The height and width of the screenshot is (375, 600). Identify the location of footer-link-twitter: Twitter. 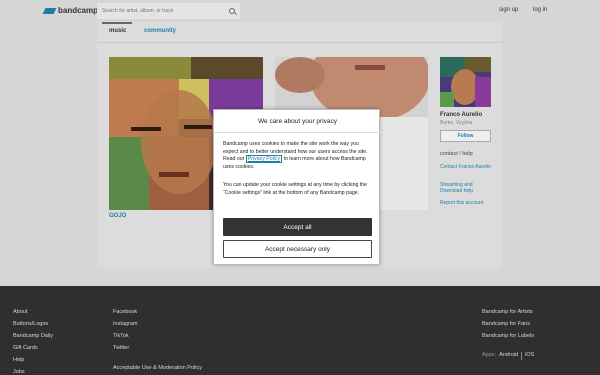
(121, 348).